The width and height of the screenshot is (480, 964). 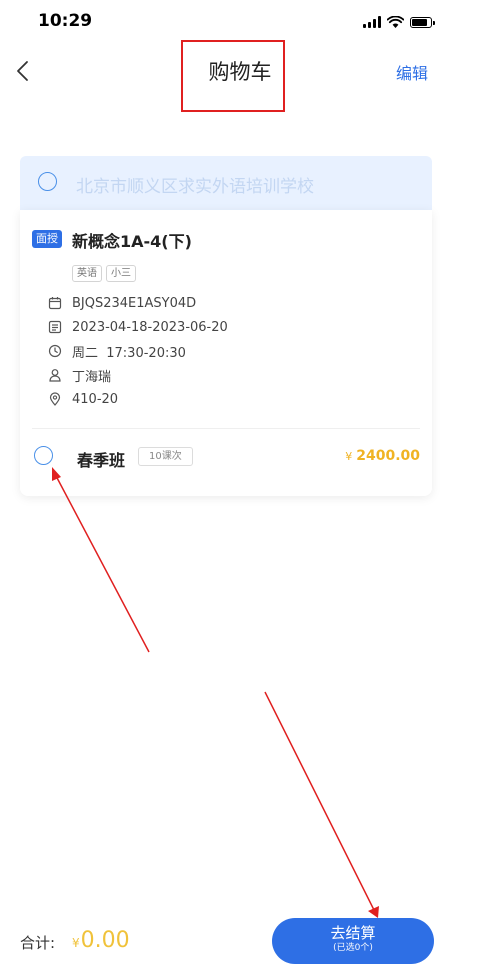 I want to click on class-select-radio, so click(x=43, y=455).